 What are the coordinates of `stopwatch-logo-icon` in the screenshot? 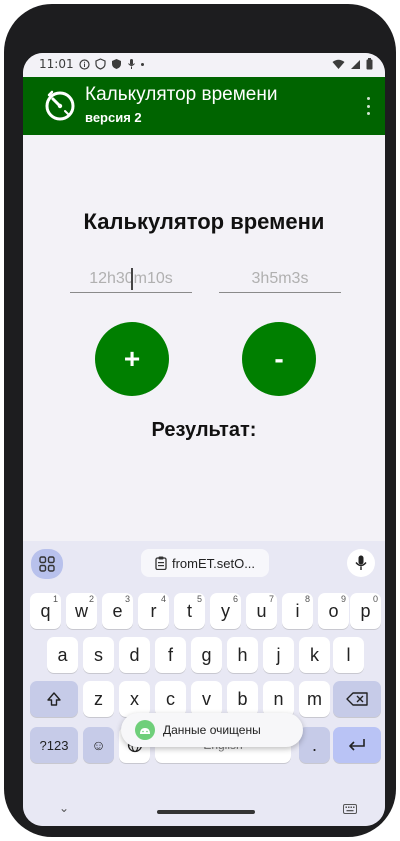 It's located at (60, 105).